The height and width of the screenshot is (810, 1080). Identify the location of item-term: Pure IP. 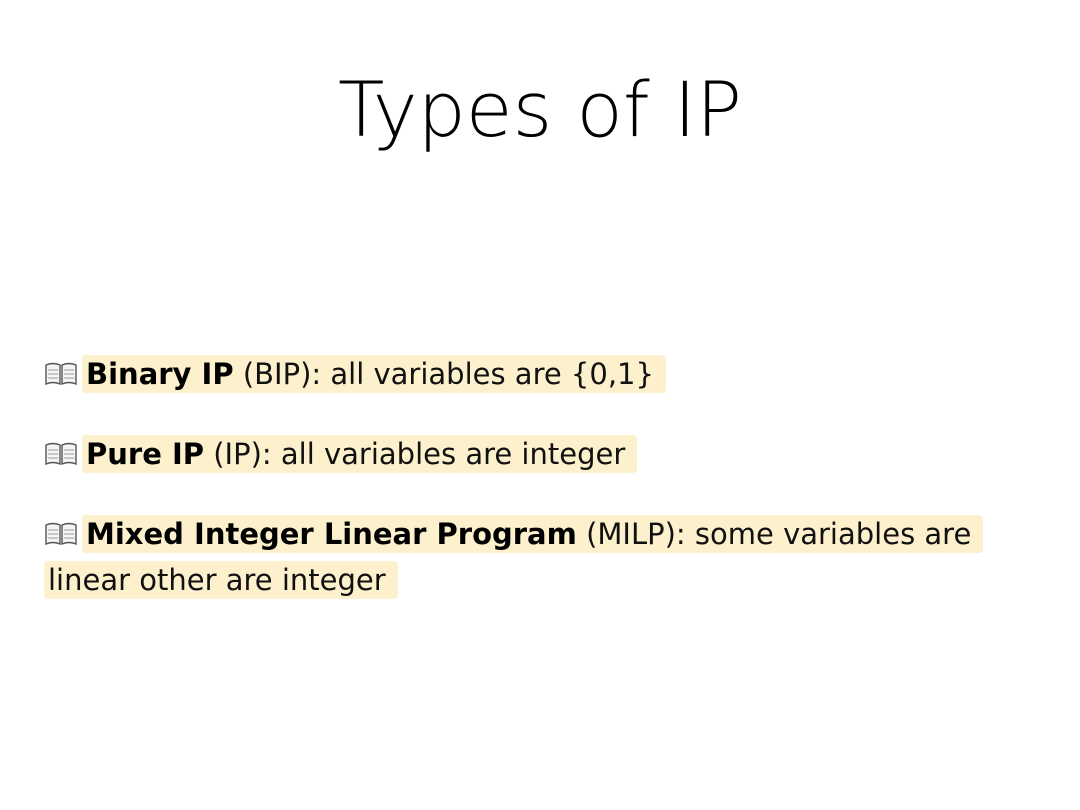
(145, 454).